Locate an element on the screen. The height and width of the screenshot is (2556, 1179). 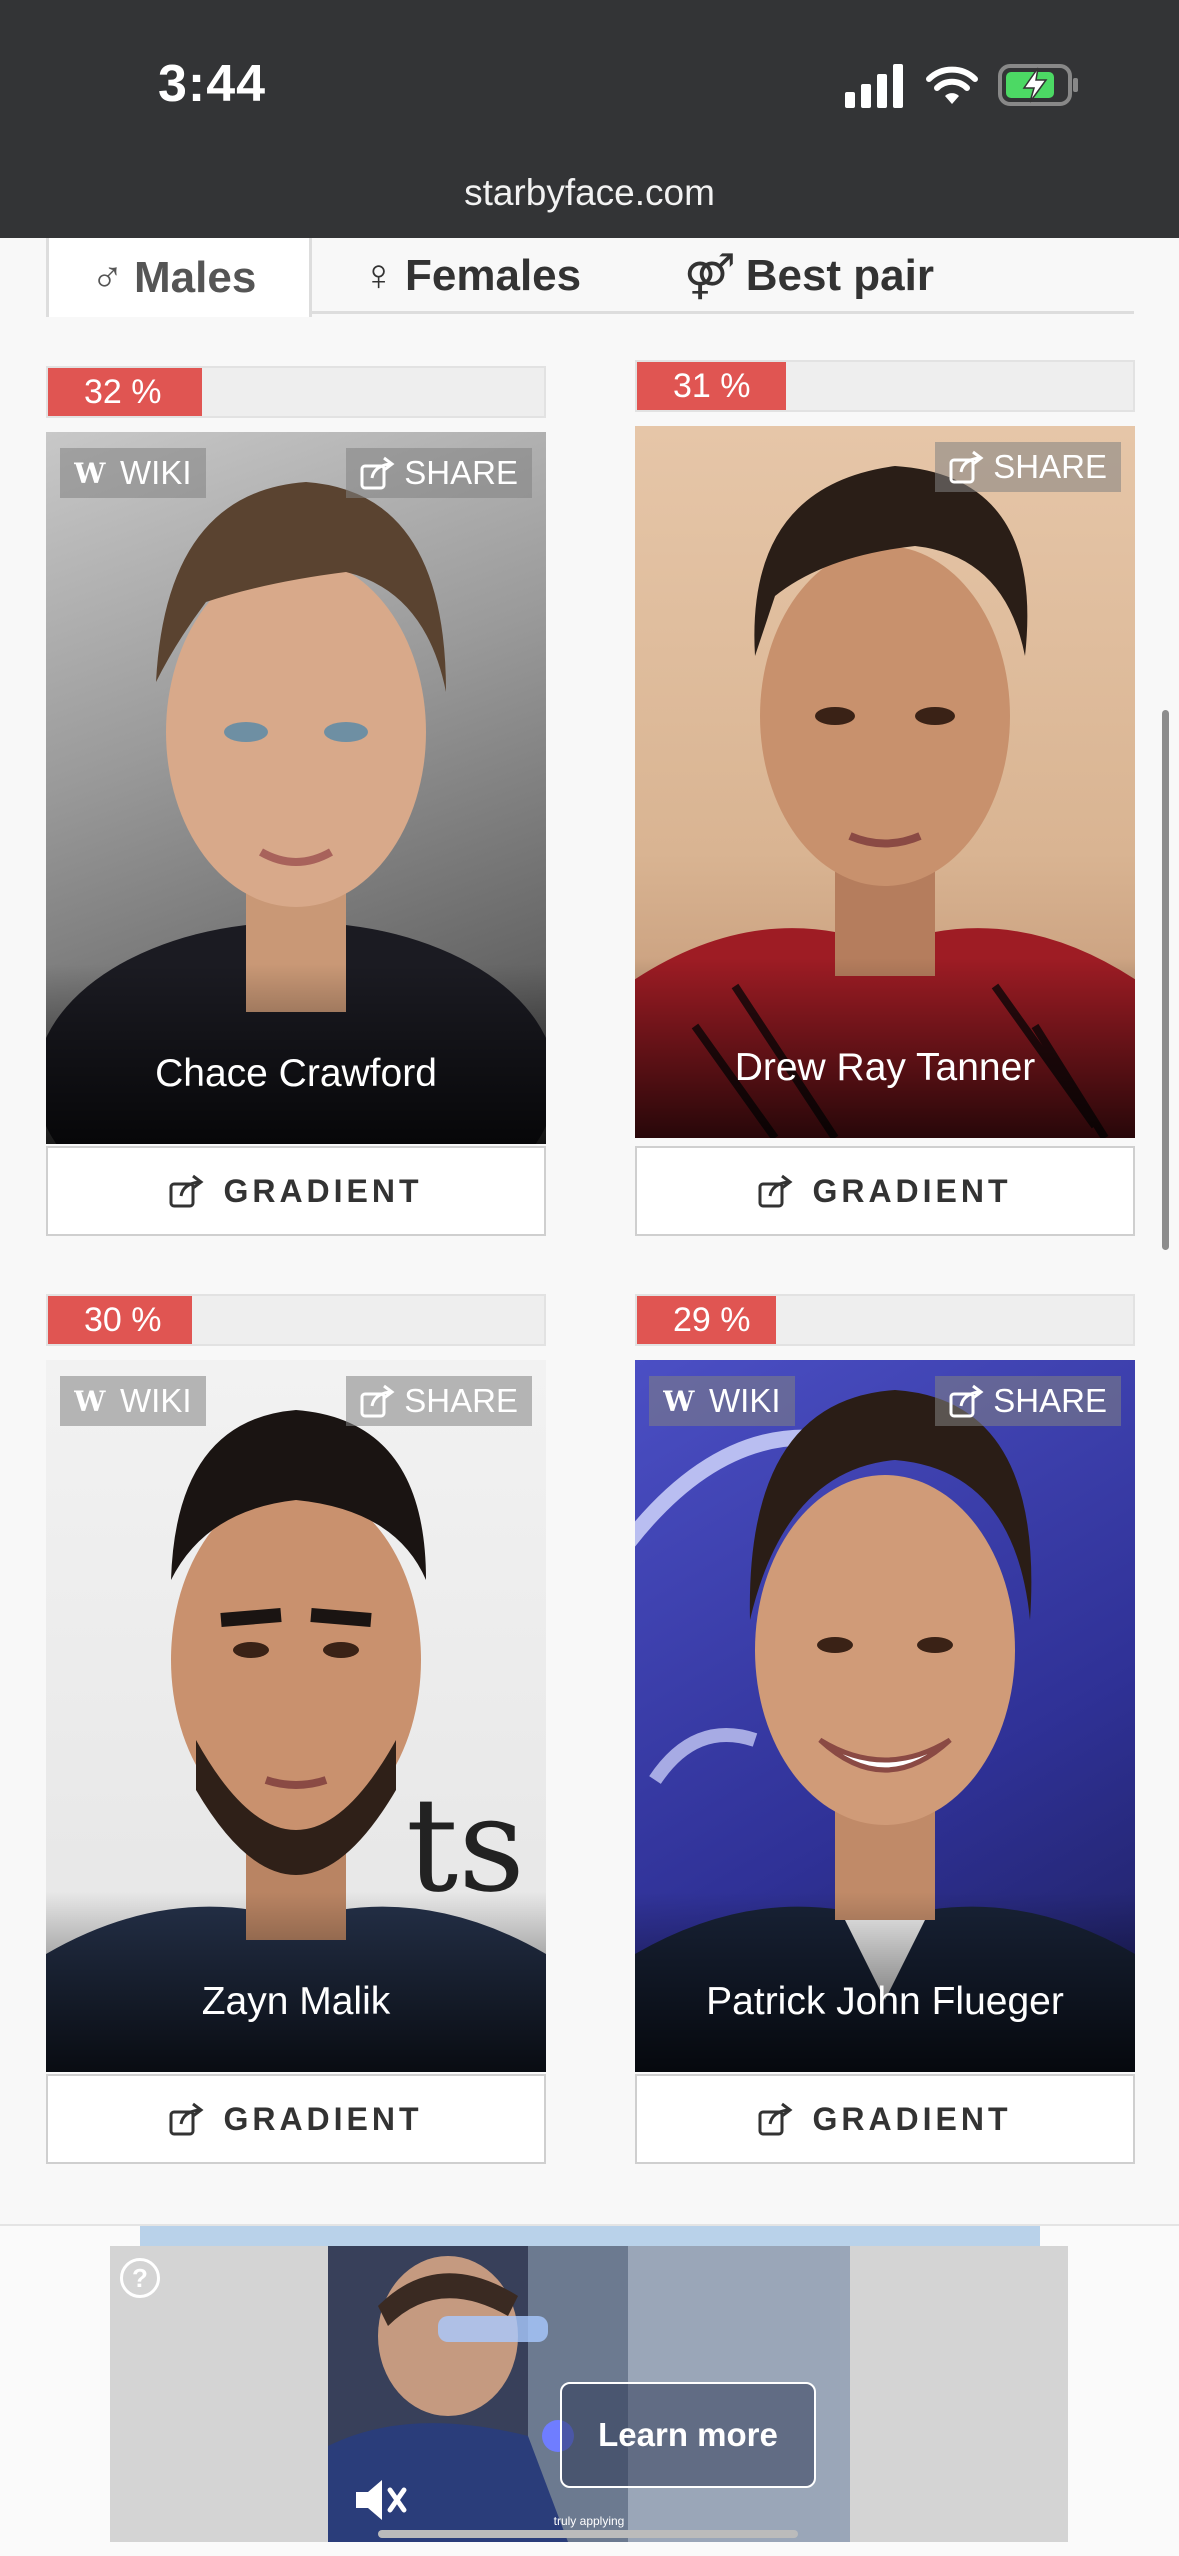
gender-tabs: ♂ Males ♀ Females ⚤ Best pair is located at coordinates (590, 277).